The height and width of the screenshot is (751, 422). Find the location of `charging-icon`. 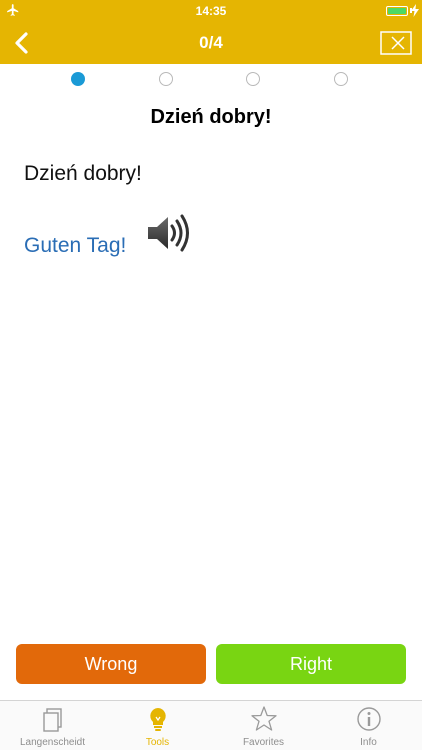

charging-icon is located at coordinates (415, 10).